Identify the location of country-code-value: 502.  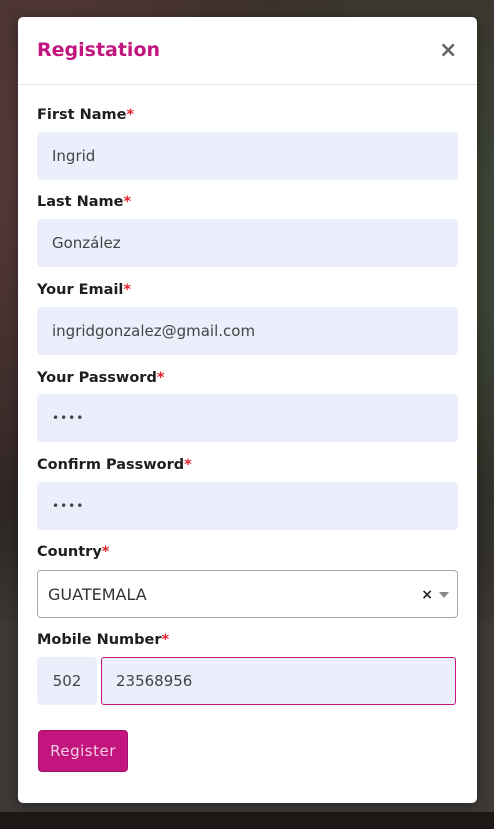
(67, 681).